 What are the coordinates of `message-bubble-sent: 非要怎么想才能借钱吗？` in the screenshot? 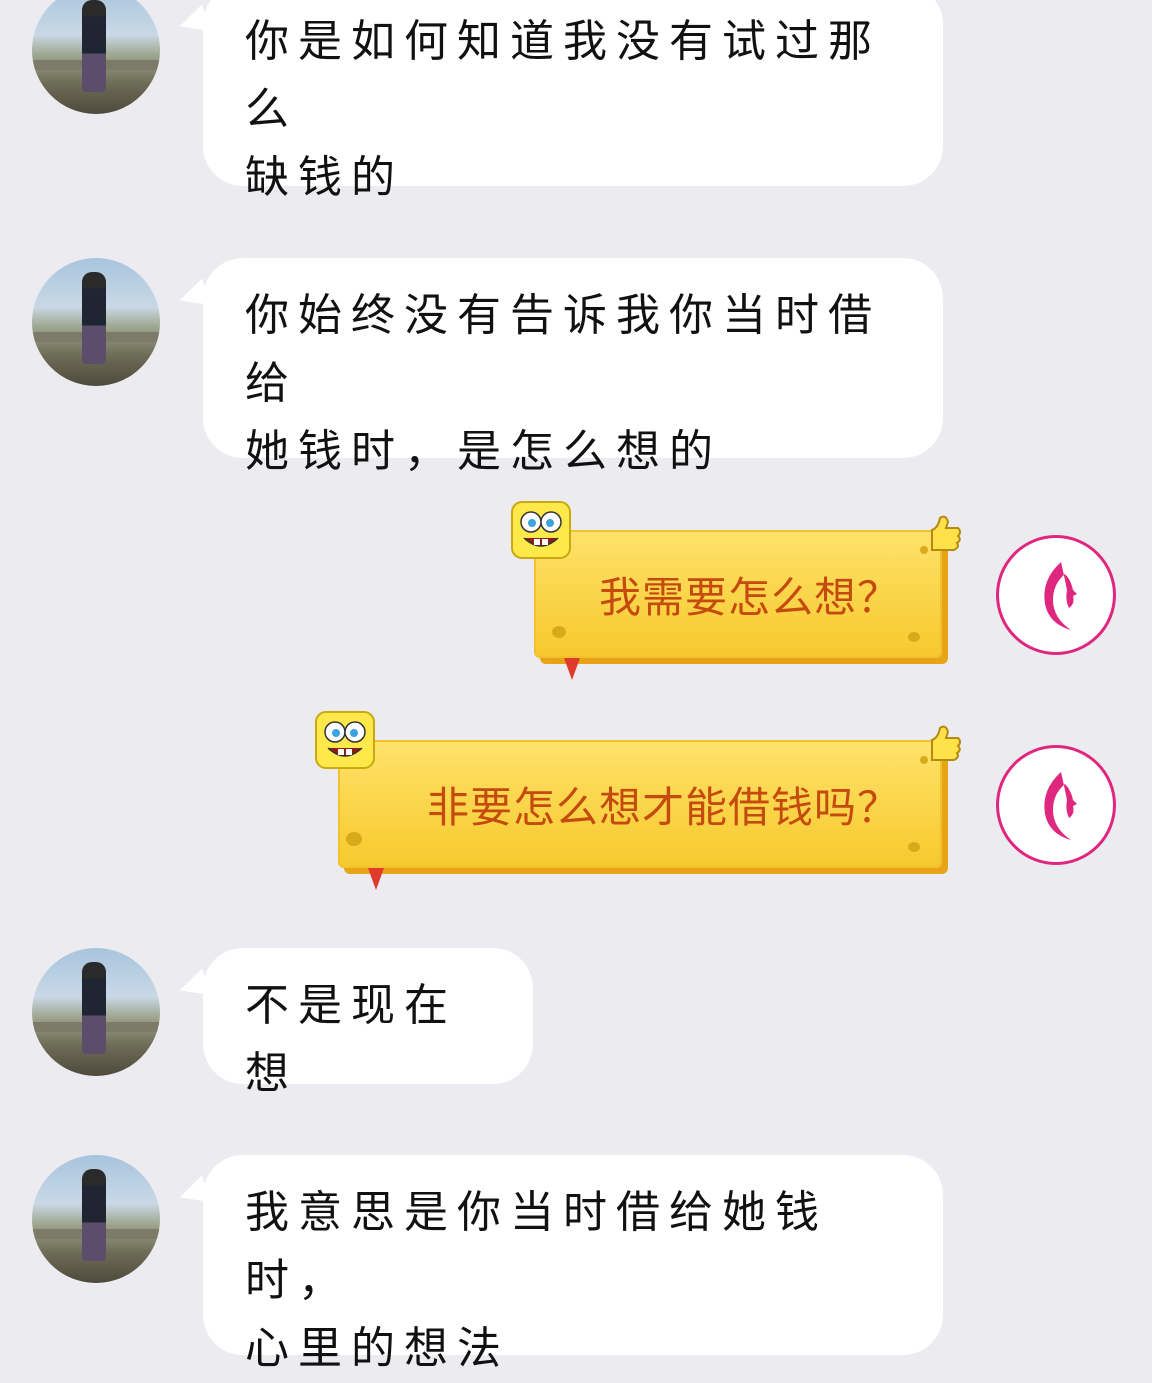 It's located at (638, 800).